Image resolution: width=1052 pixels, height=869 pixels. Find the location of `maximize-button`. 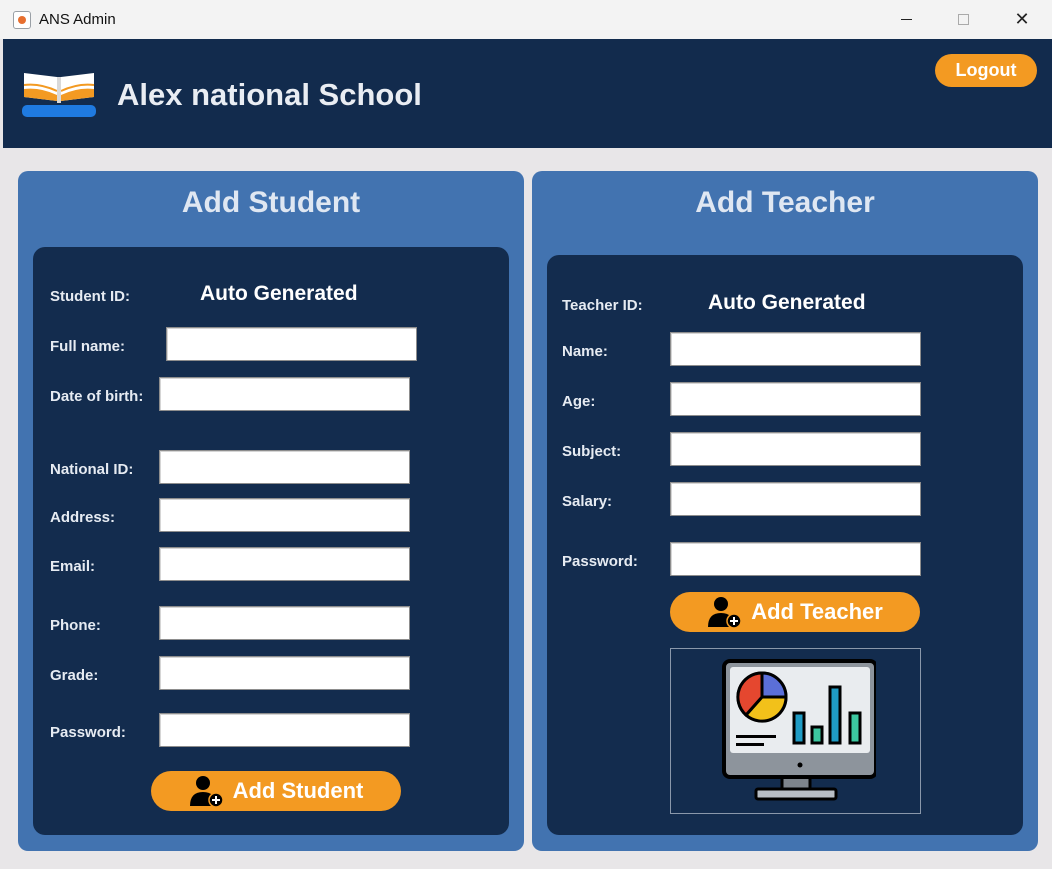

maximize-button is located at coordinates (963, 19).